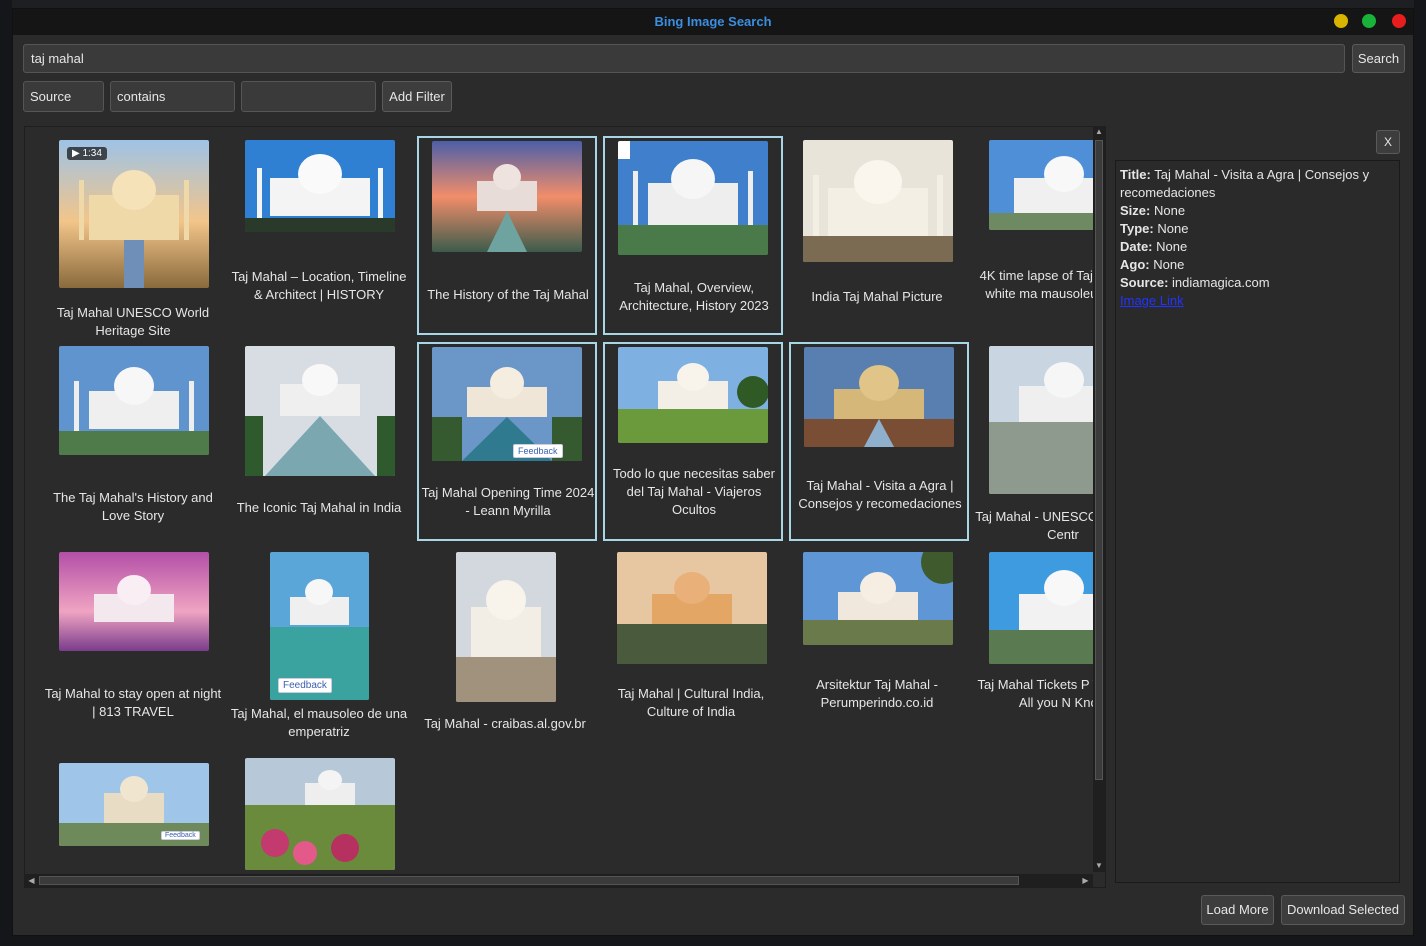 The width and height of the screenshot is (1426, 946). I want to click on search-input: taj mahal, so click(684, 58).